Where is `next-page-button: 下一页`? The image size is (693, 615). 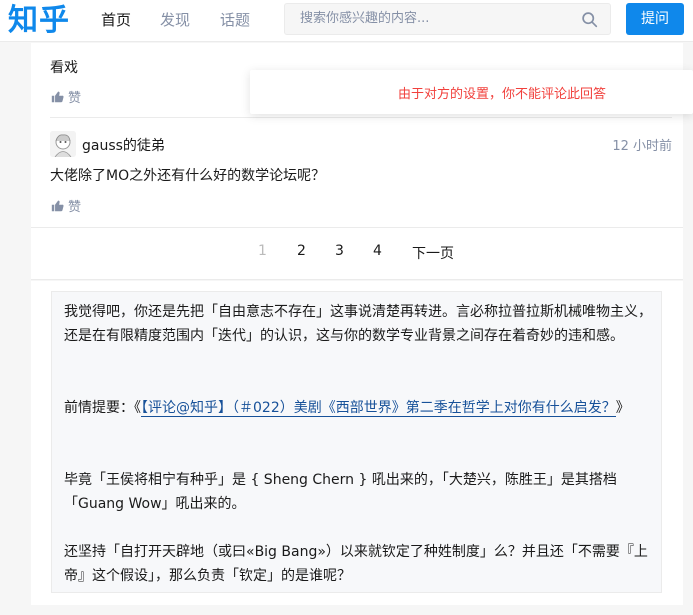
next-page-button: 下一页 is located at coordinates (433, 253).